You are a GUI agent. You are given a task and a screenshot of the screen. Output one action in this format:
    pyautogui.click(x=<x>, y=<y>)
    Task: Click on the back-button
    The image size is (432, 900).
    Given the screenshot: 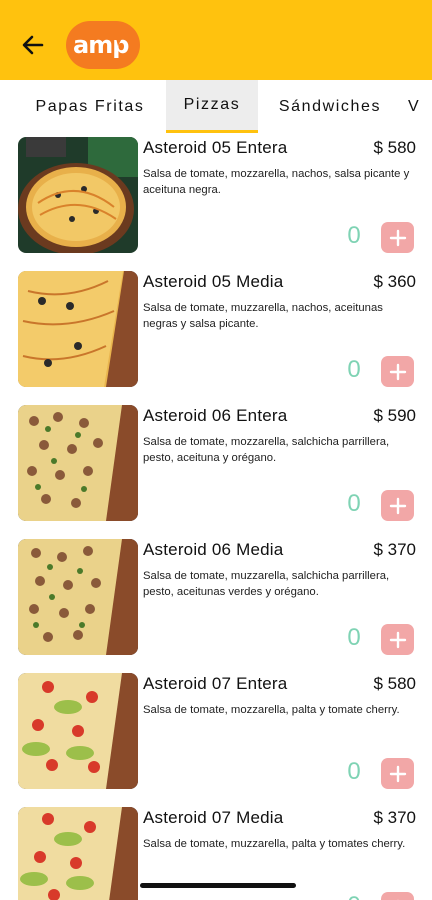 What is the action you would take?
    pyautogui.click(x=33, y=45)
    